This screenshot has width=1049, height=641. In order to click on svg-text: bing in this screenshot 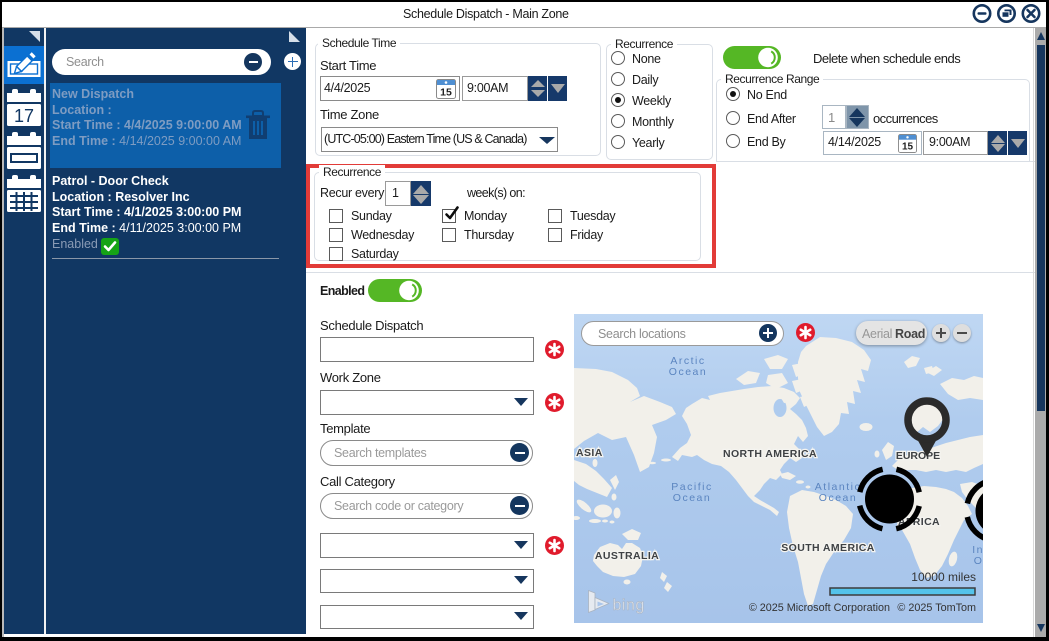, I will do `click(629, 605)`.